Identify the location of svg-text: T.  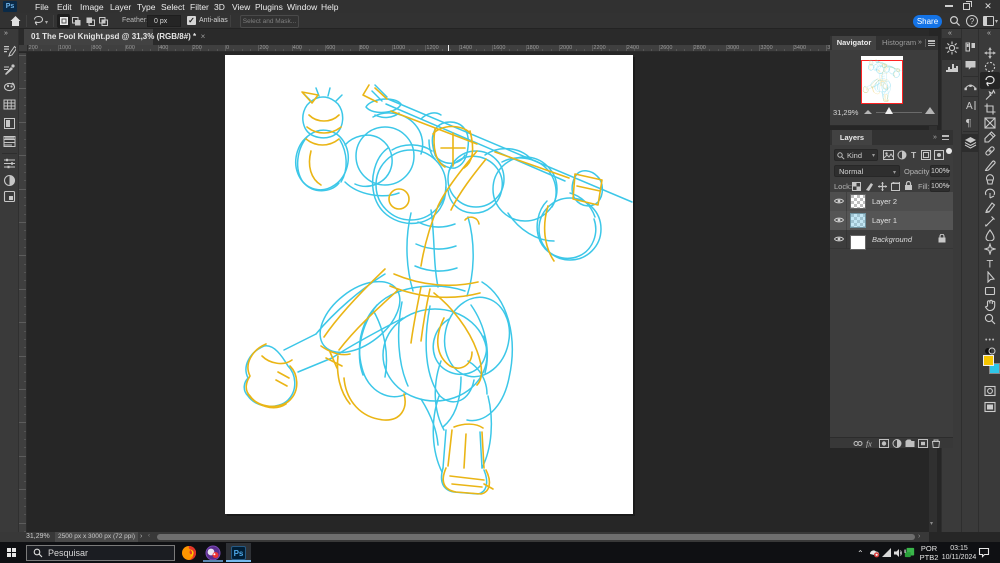
(990, 264).